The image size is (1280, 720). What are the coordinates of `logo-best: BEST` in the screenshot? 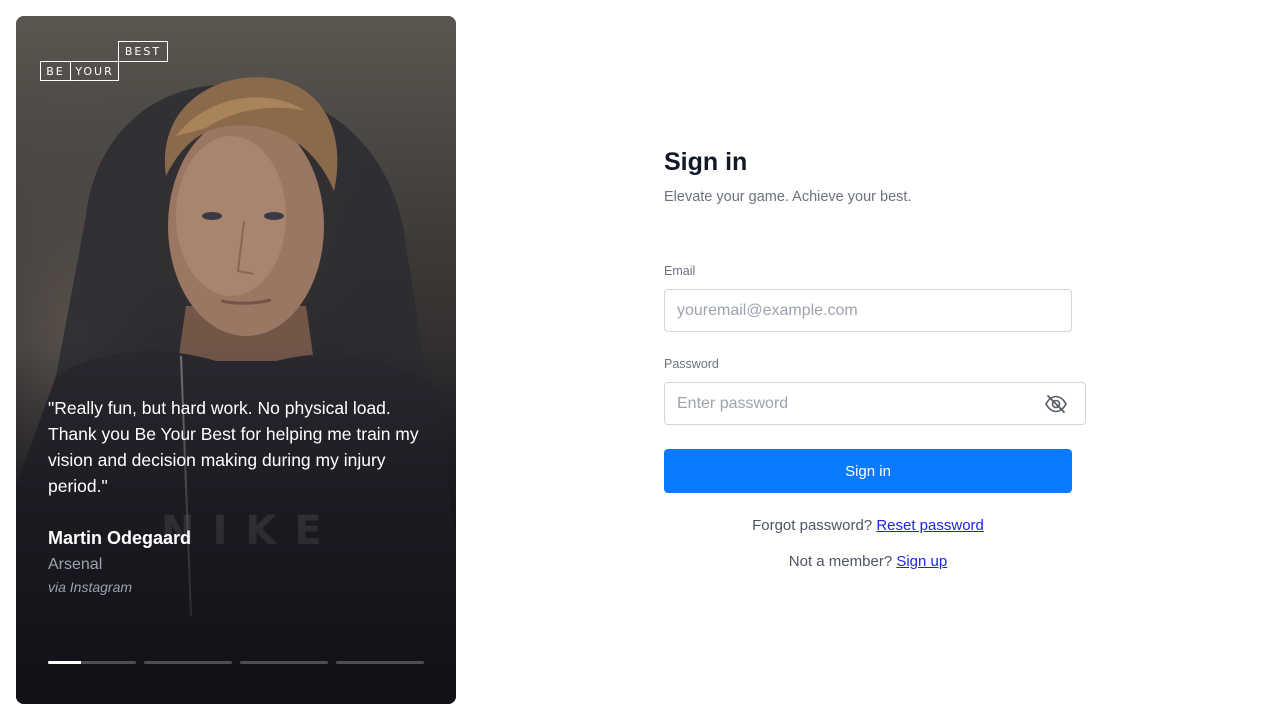 It's located at (143, 51).